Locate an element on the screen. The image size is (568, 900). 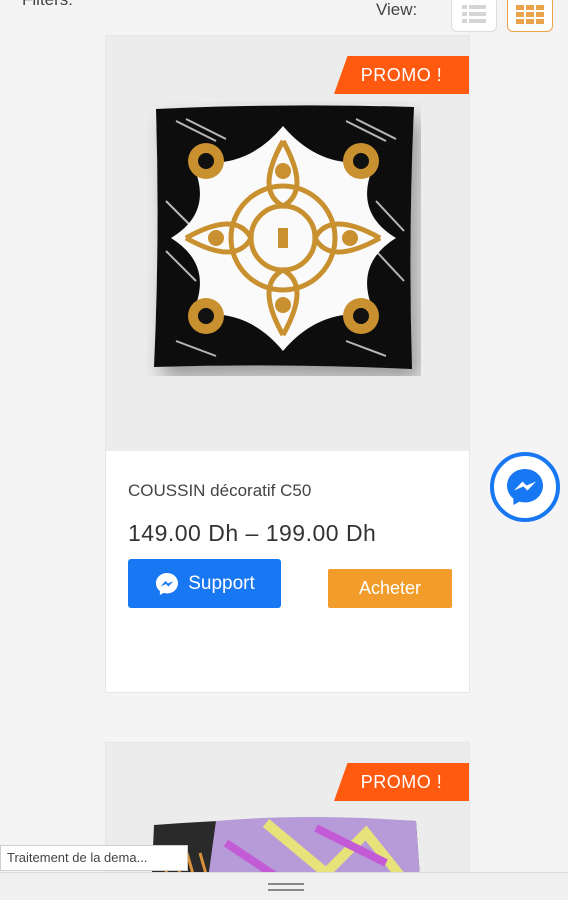
support-label: Support is located at coordinates (221, 583).